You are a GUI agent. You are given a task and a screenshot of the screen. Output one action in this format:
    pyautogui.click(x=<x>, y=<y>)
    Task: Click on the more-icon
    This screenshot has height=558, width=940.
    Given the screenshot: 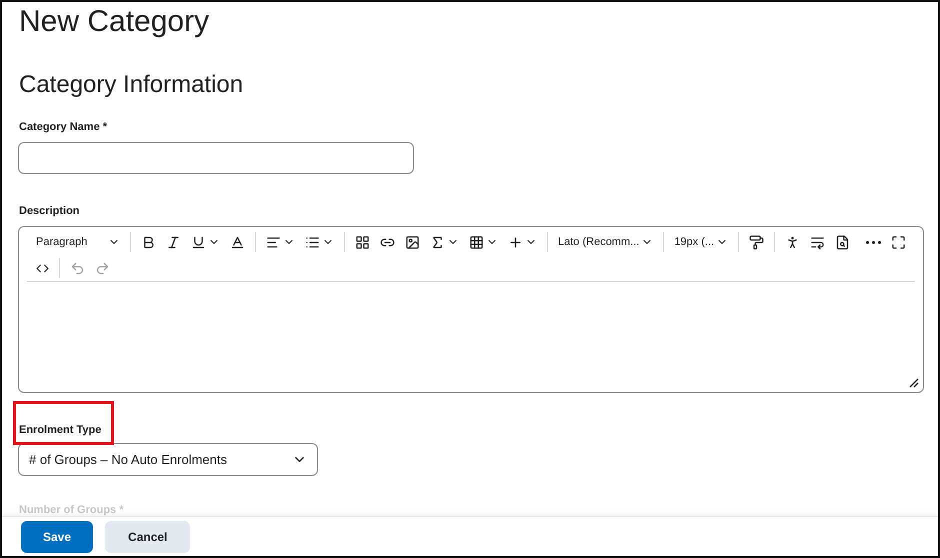 What is the action you would take?
    pyautogui.click(x=873, y=242)
    